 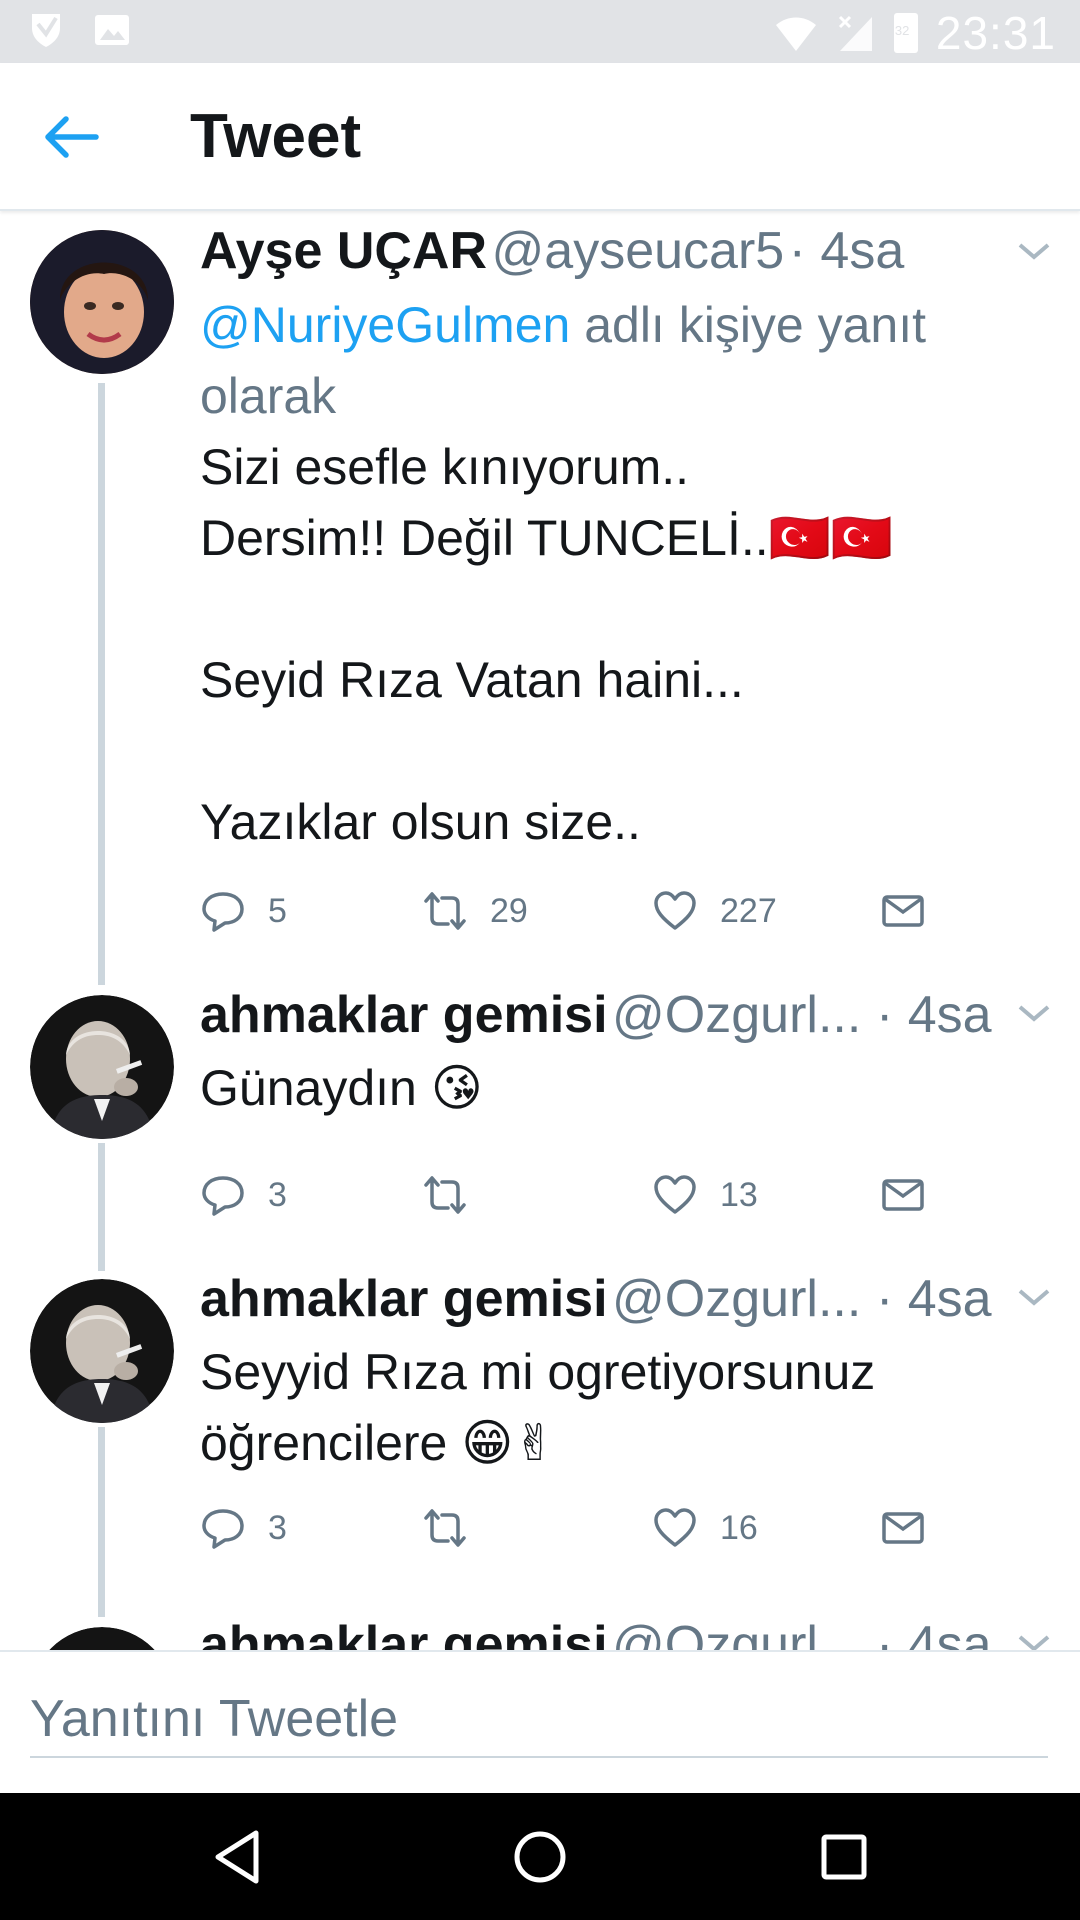 I want to click on like-count: 16, so click(x=739, y=1527).